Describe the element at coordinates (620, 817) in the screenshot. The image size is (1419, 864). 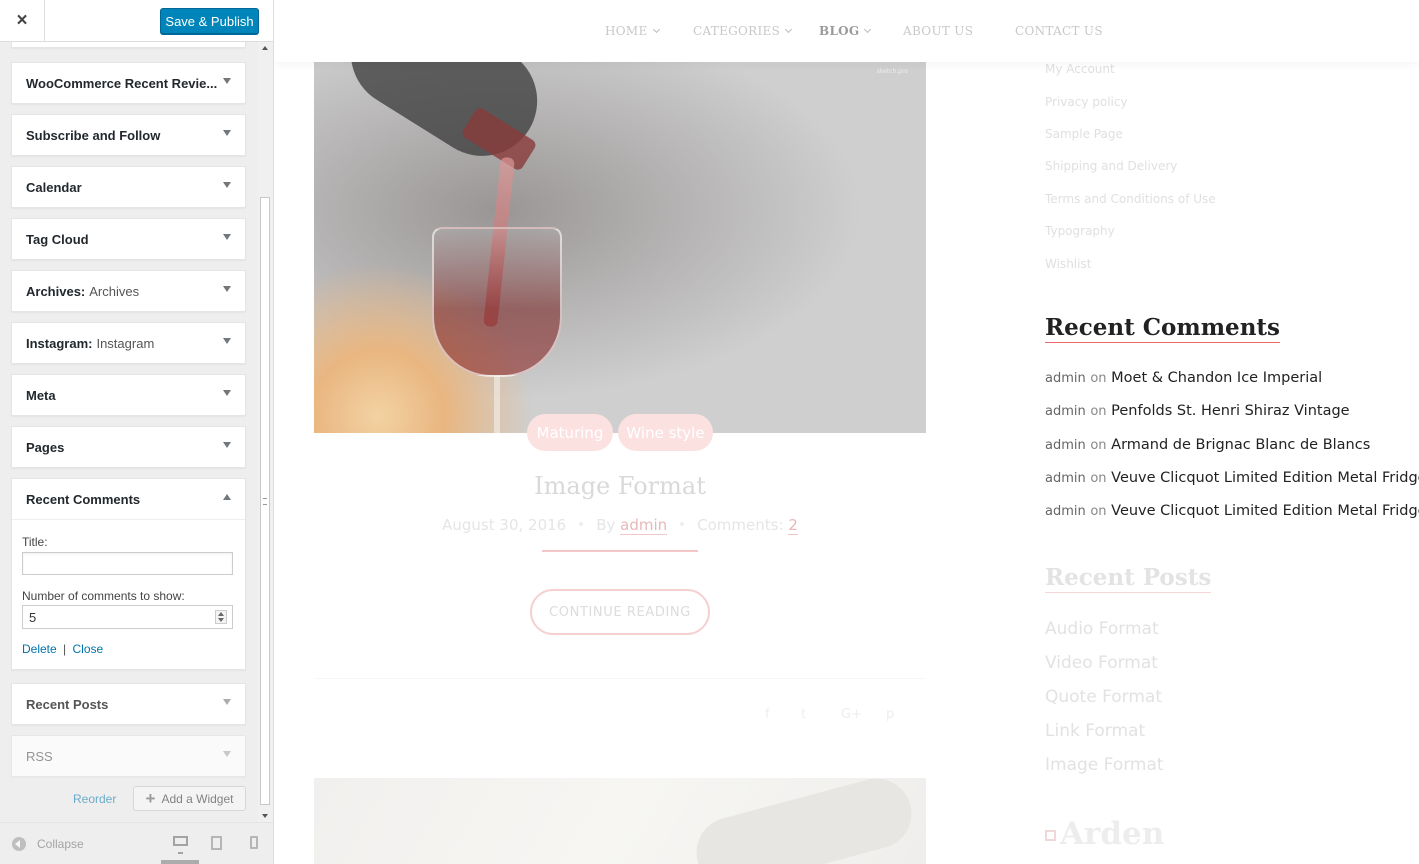
I see `next-post-image` at that location.